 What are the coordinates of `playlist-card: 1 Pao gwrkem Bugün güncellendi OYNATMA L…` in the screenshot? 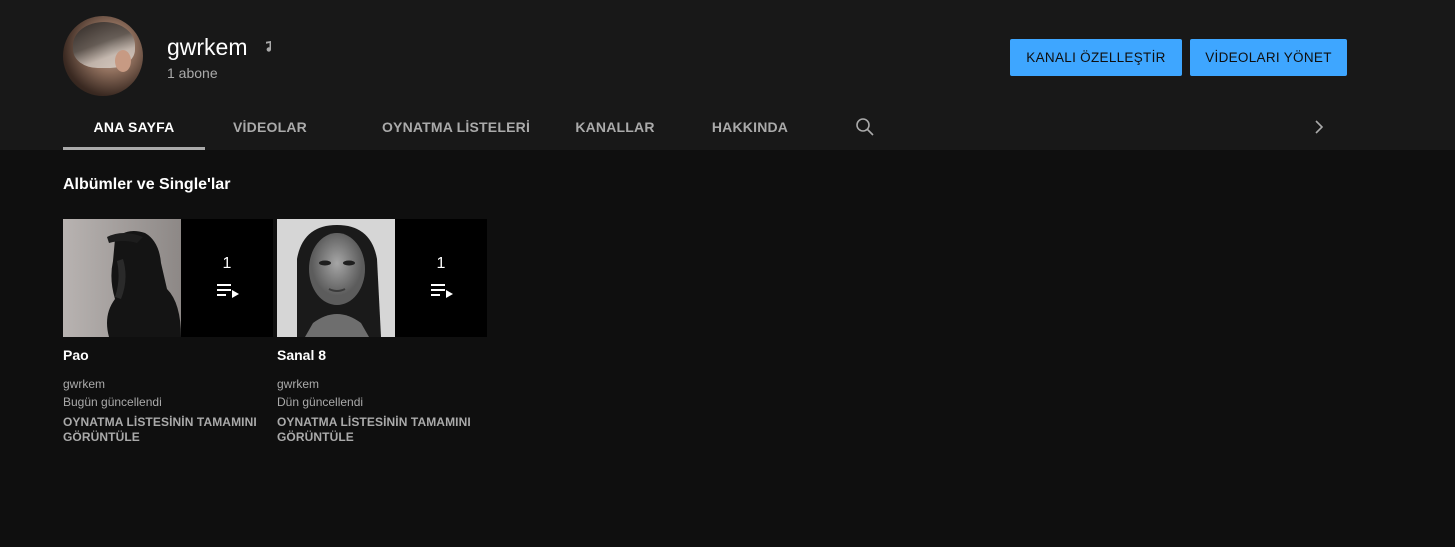 It's located at (168, 332).